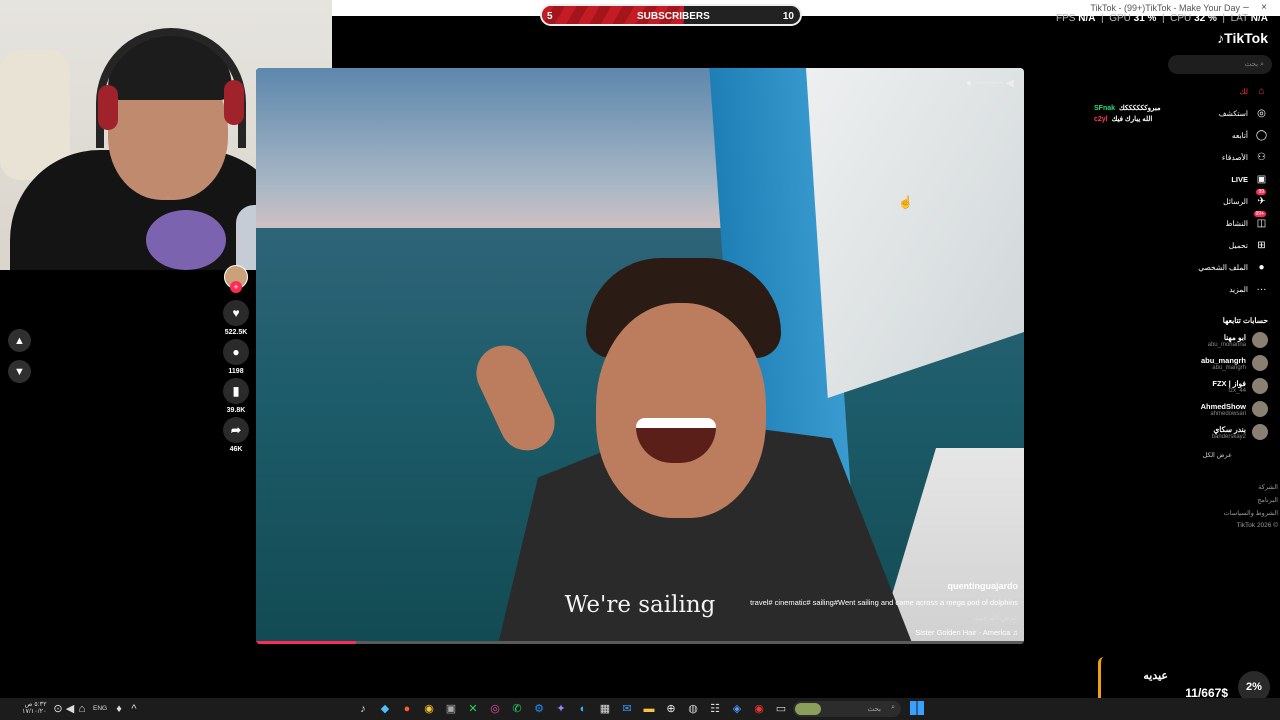 Image resolution: width=1280 pixels, height=720 pixels. Describe the element at coordinates (1261, 192) in the screenshot. I see `notification-badge: 99` at that location.